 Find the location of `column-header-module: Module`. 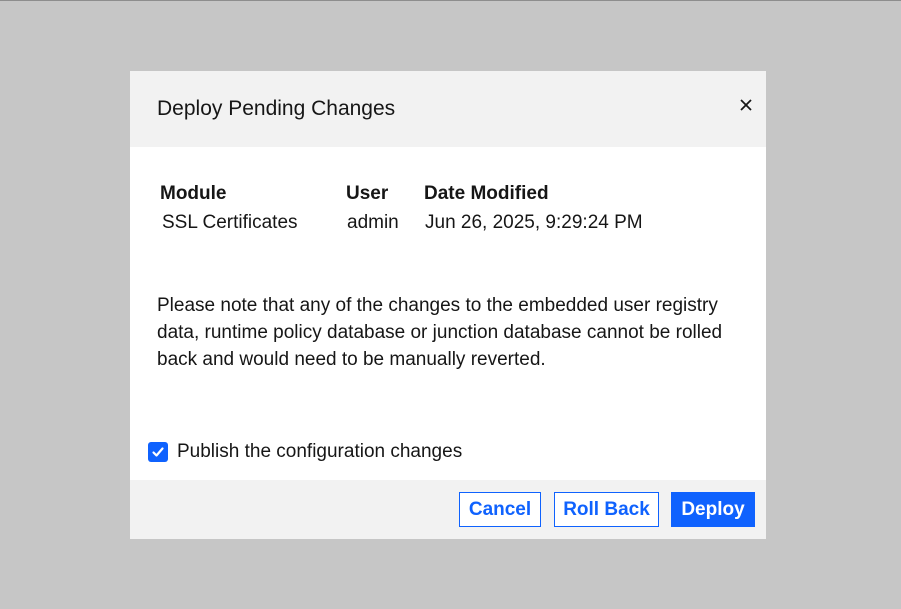

column-header-module: Module is located at coordinates (193, 193).